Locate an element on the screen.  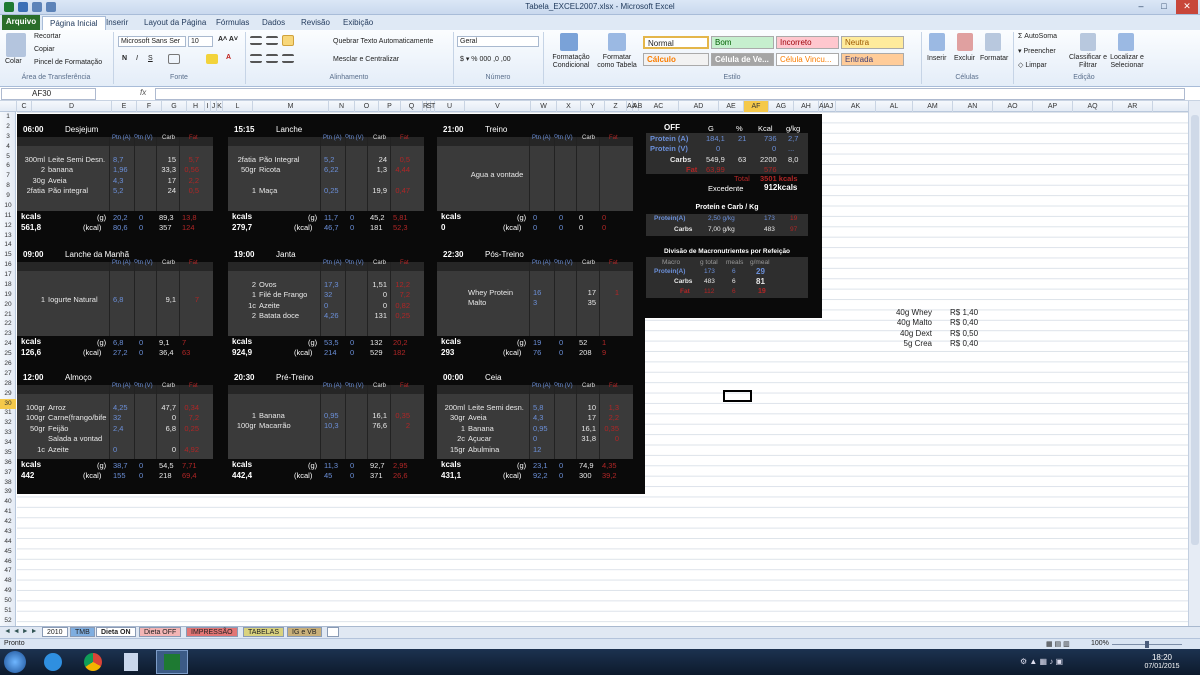
format-painter-button: Pincel de Formatação is located at coordinates (68, 62).